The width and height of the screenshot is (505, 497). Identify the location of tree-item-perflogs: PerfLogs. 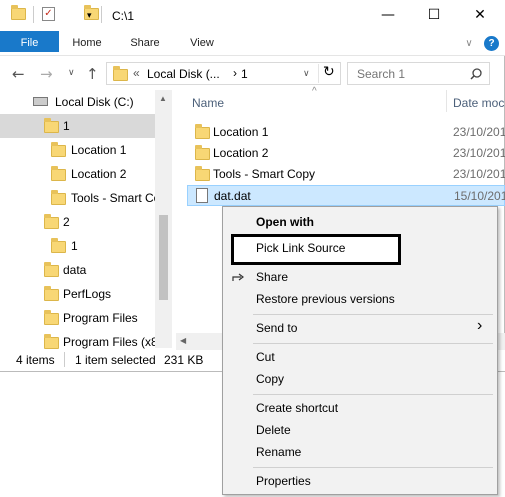
(77, 294).